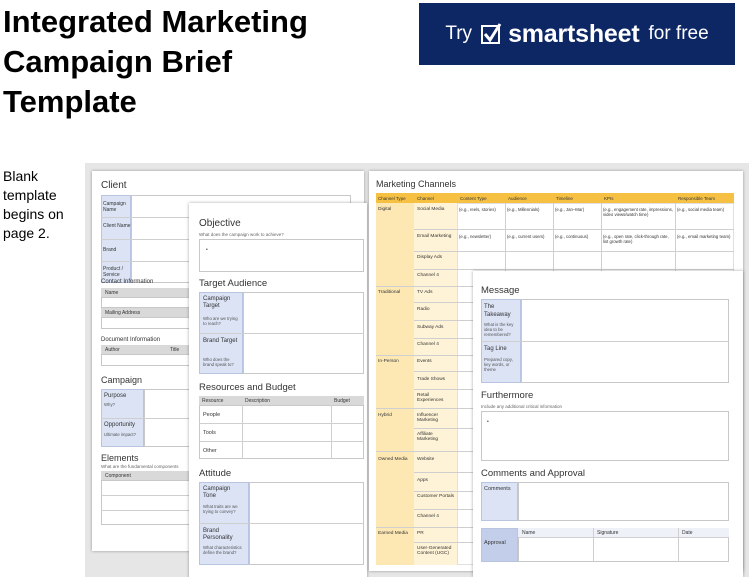  I want to click on channel-name: TV Ads, so click(425, 292).